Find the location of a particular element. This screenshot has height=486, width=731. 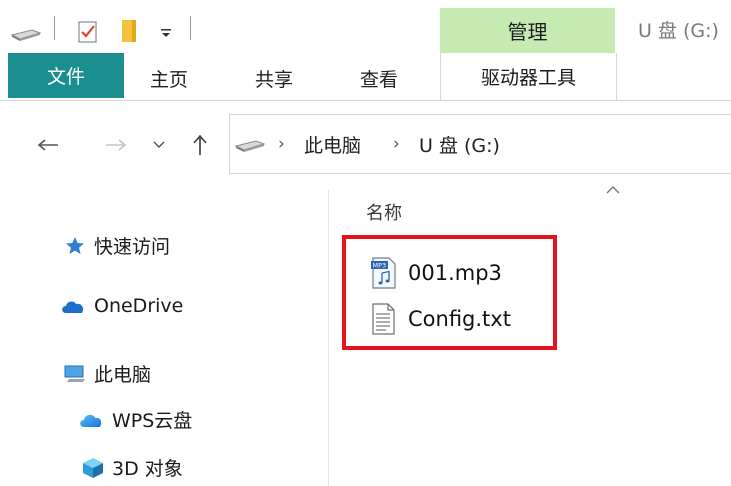

nav-item-wps-cloud: WPS云盘 is located at coordinates (134, 419).